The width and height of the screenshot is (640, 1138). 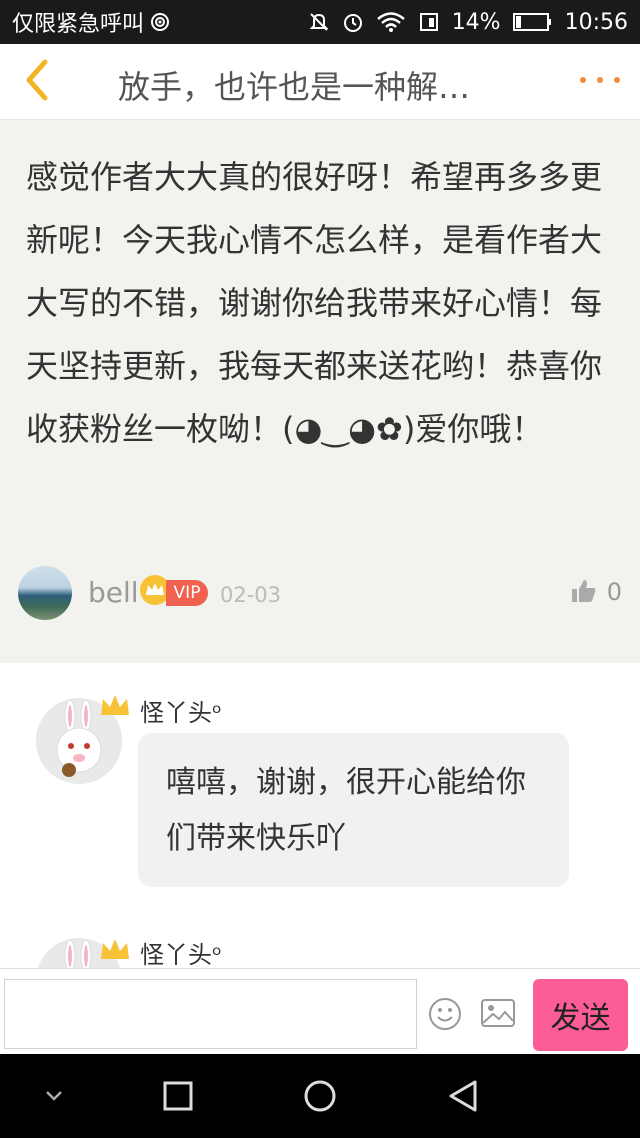 I want to click on comment-input-bar: 发送, so click(x=320, y=1011).